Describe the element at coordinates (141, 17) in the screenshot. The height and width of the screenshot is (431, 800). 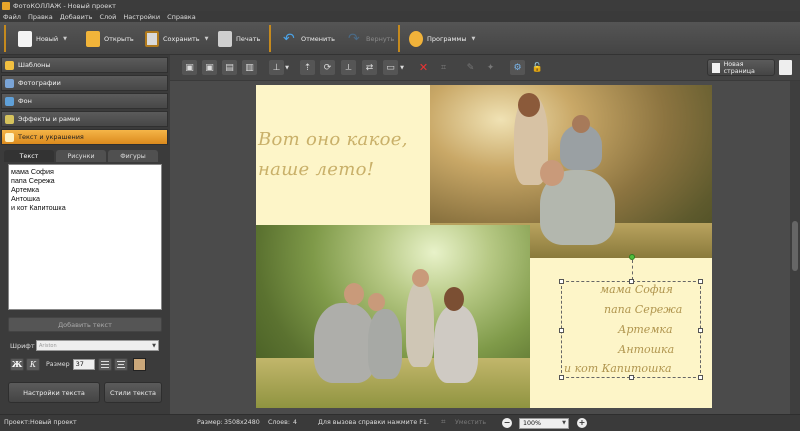
I see `menu-settings: Настройки` at that location.